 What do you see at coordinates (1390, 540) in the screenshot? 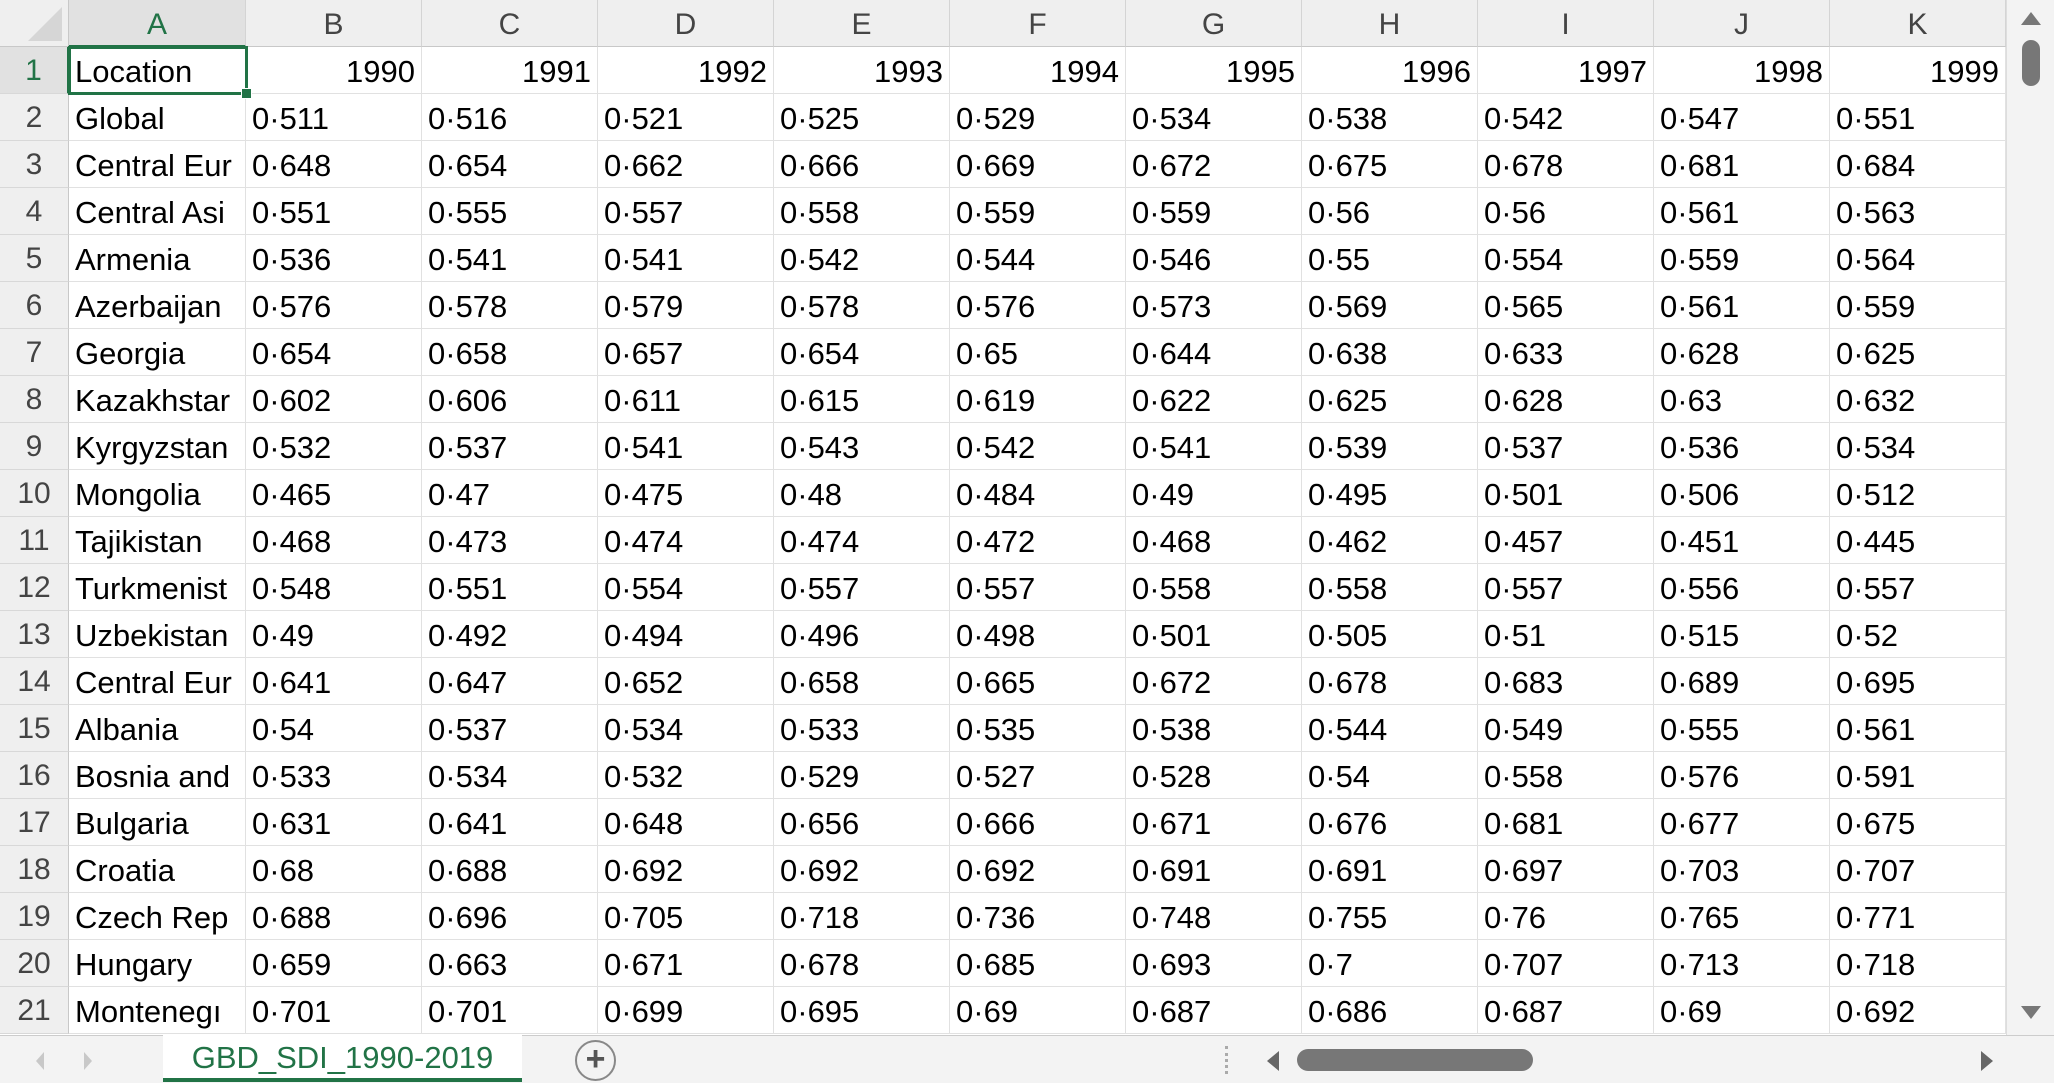
I see `value-cell: 0·462` at bounding box center [1390, 540].